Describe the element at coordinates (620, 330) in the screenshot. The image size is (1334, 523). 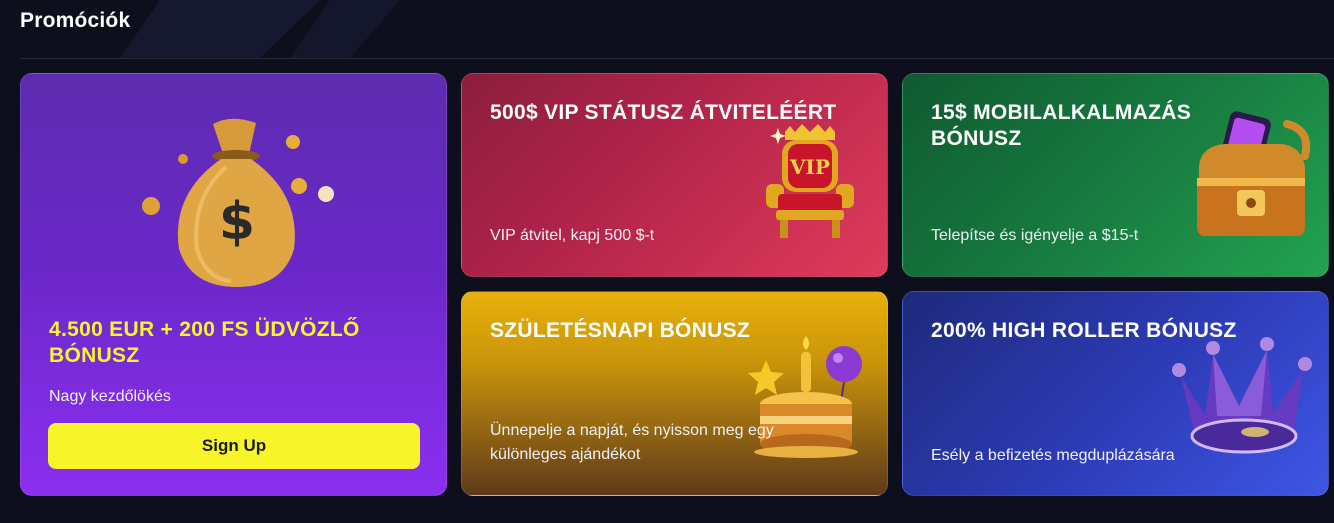
I see `card-title: SZÜLETÉSNAPI BÓNUSZ` at that location.